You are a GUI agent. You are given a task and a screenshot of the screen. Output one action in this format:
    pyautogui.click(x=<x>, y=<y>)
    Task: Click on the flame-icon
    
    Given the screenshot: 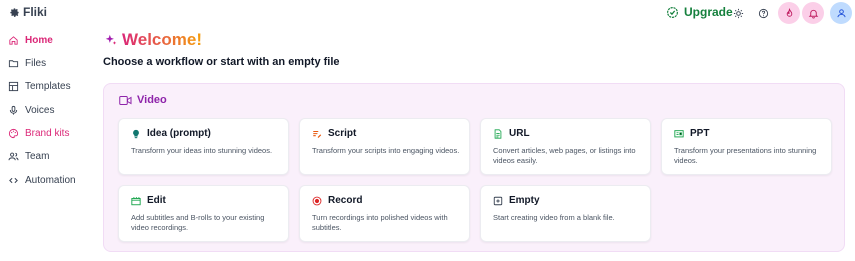 What is the action you would take?
    pyautogui.click(x=789, y=12)
    